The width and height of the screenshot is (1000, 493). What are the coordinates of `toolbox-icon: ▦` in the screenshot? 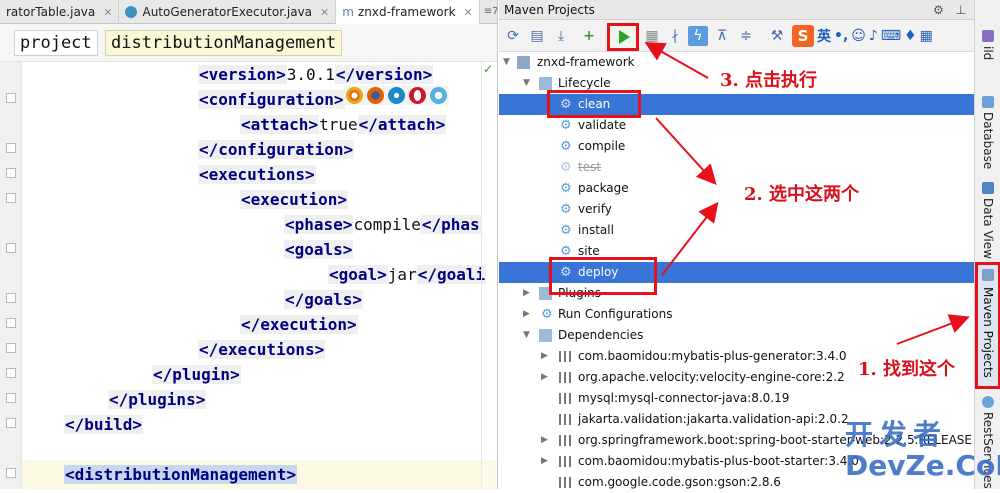 It's located at (926, 36).